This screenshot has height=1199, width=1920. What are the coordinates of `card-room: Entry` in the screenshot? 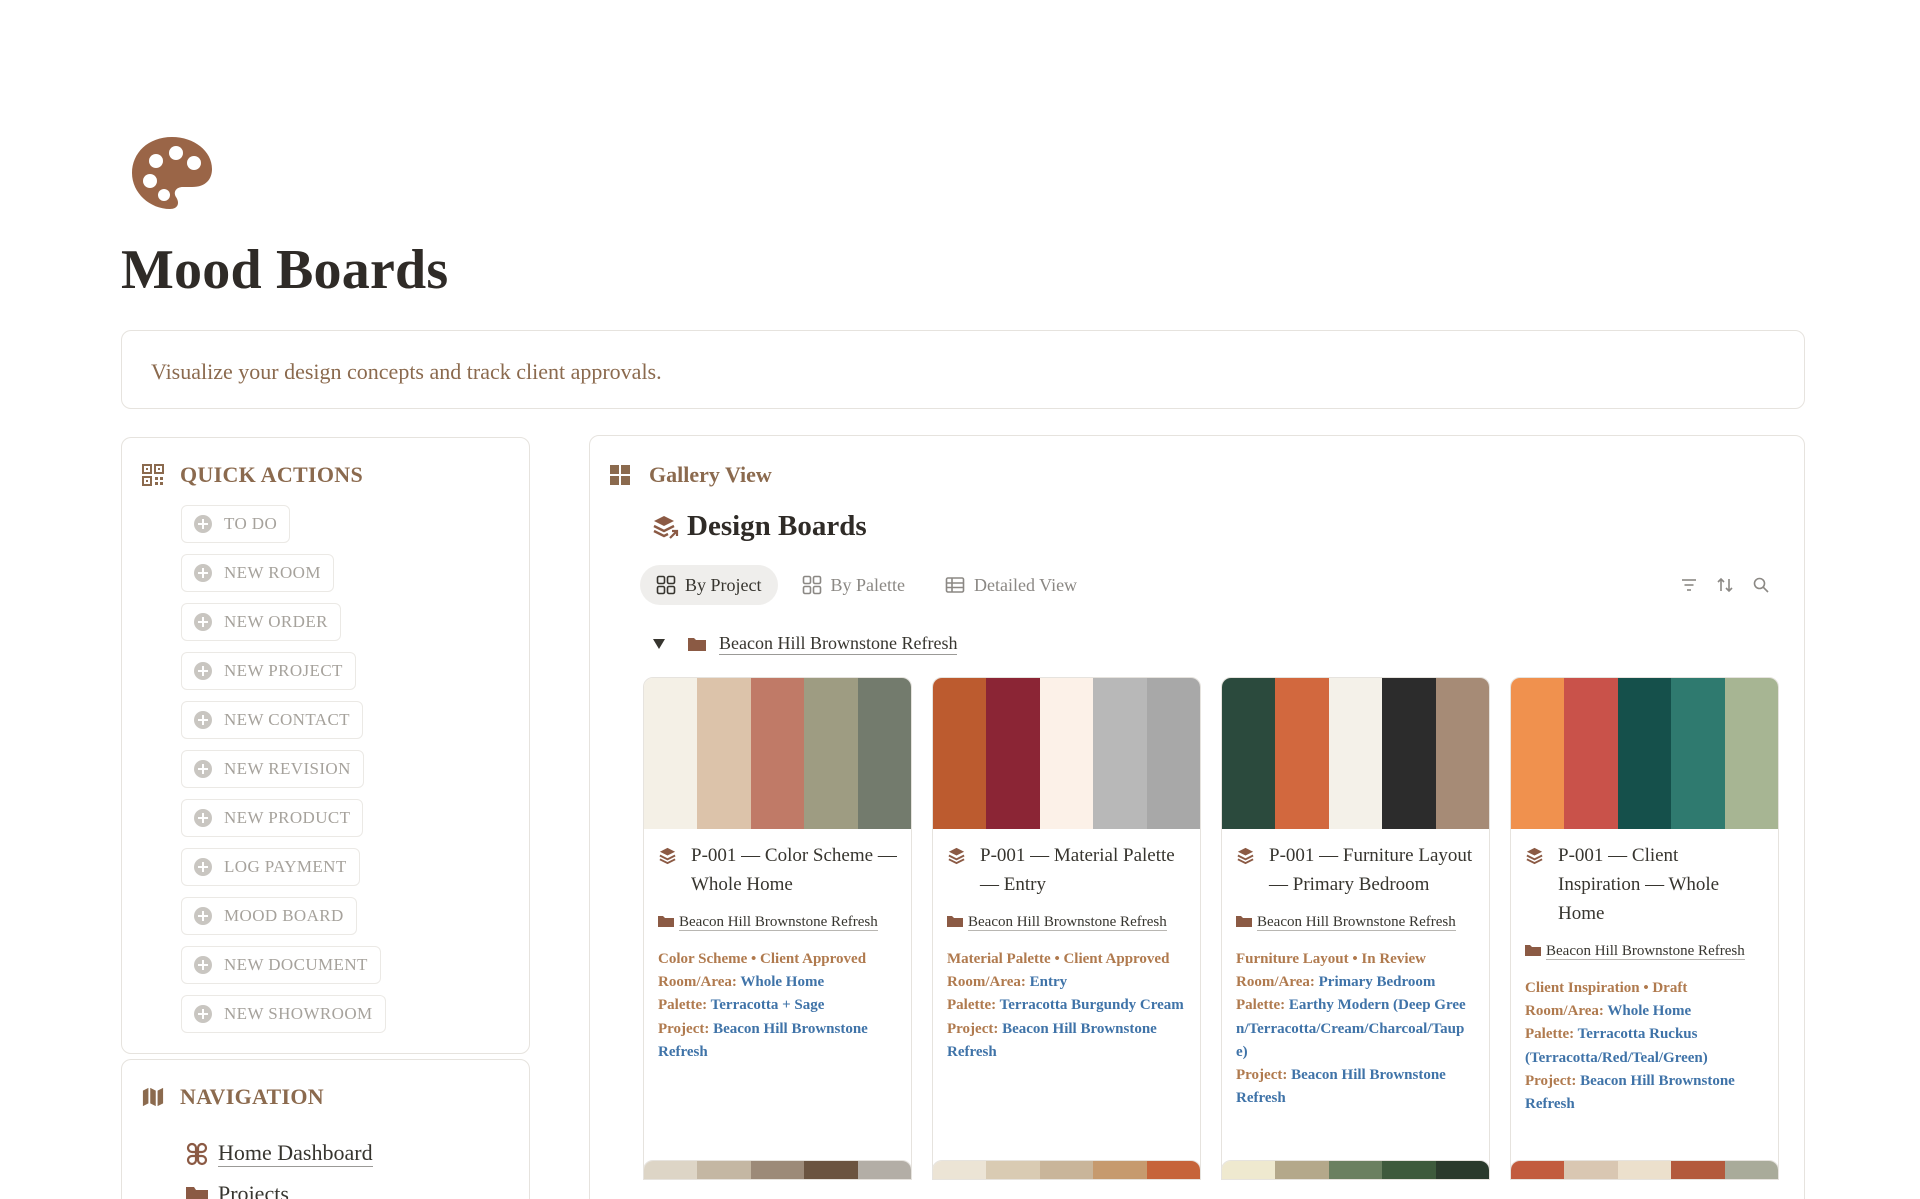 It's located at (1049, 982).